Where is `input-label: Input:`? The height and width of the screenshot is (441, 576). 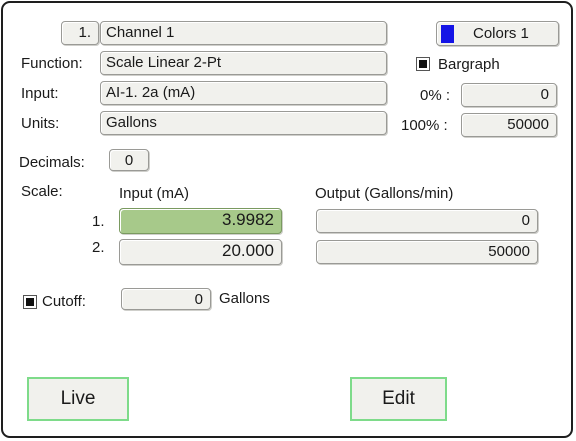
input-label: Input: is located at coordinates (40, 93).